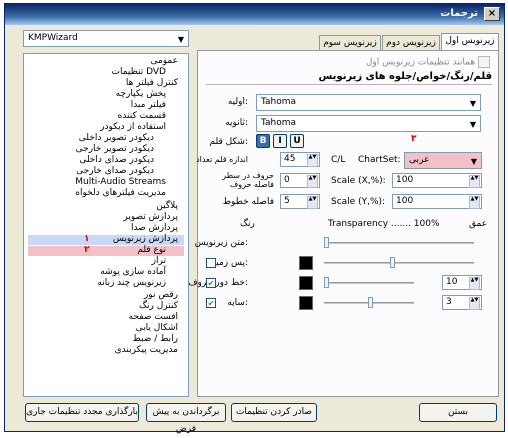 This screenshot has width=508, height=438. I want to click on secondary-font-value: Tahoma, so click(279, 123).